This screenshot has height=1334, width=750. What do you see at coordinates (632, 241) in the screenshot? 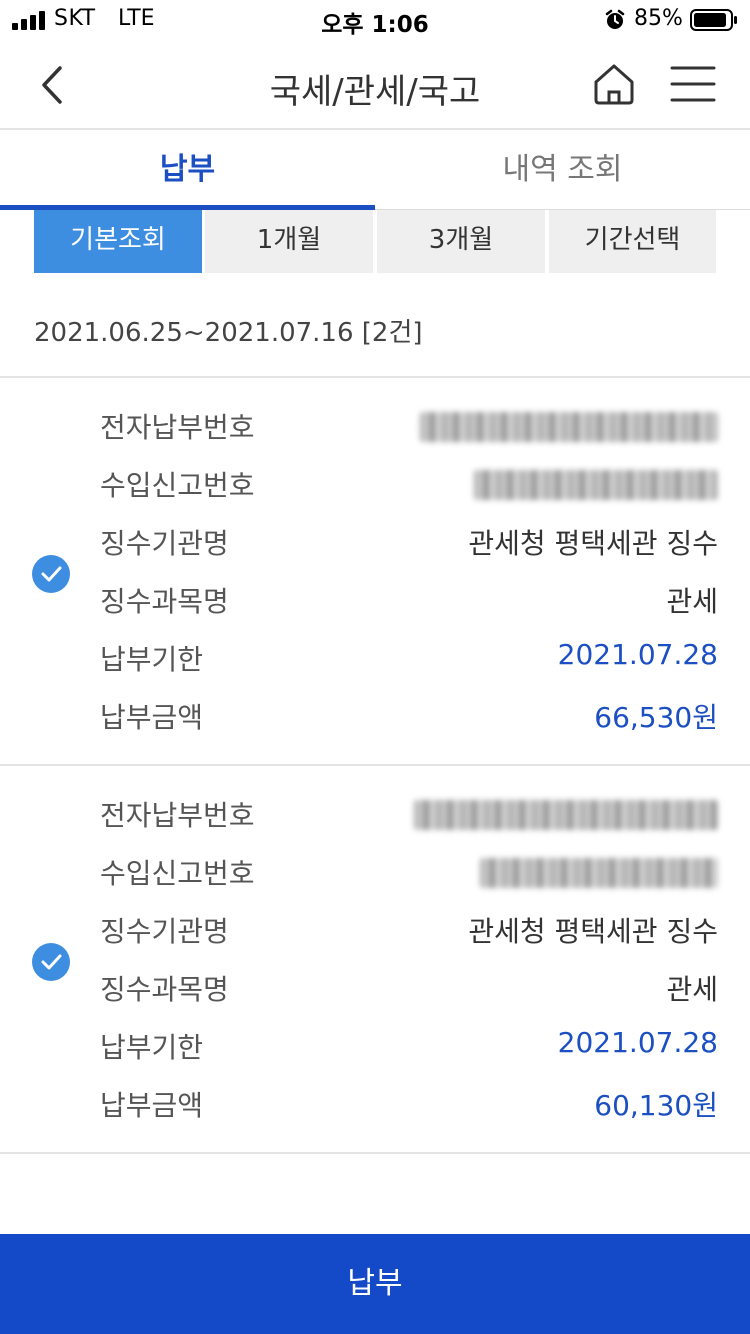
I see `filter-custom-button: 기간선택` at bounding box center [632, 241].